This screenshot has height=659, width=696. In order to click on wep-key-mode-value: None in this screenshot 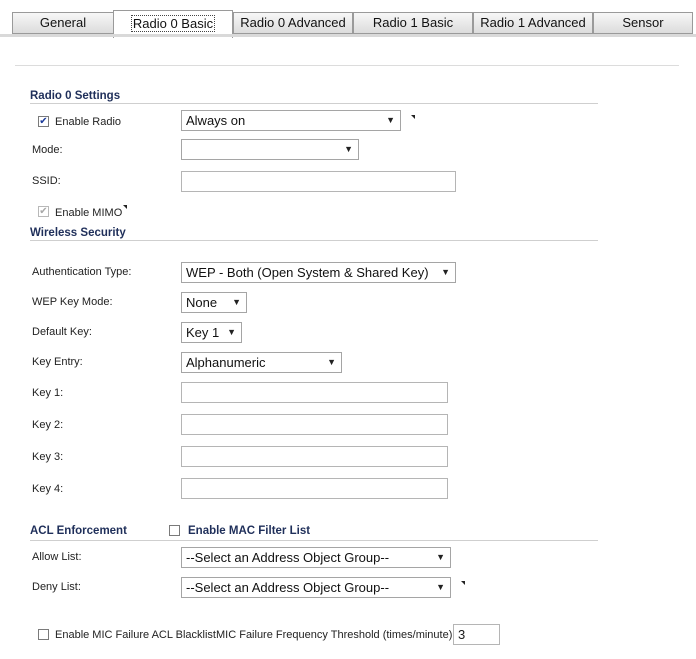, I will do `click(202, 302)`.